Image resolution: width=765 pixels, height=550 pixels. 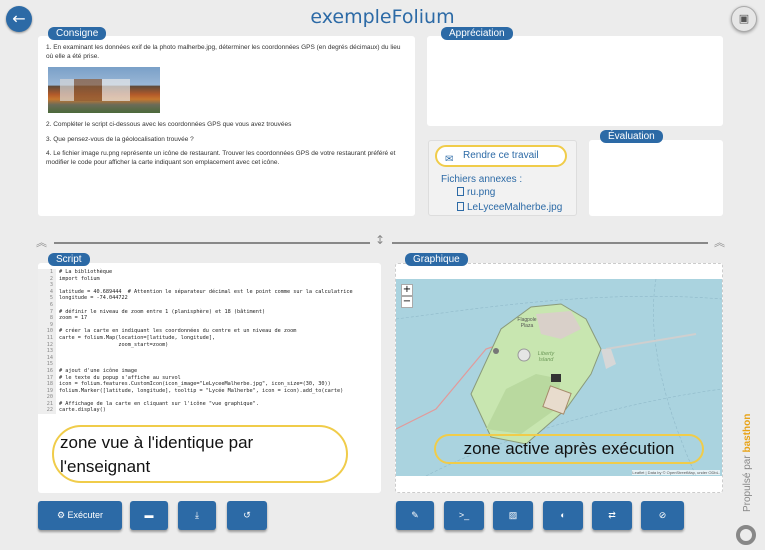 I want to click on swap-icon: ⇄, so click(x=612, y=515).